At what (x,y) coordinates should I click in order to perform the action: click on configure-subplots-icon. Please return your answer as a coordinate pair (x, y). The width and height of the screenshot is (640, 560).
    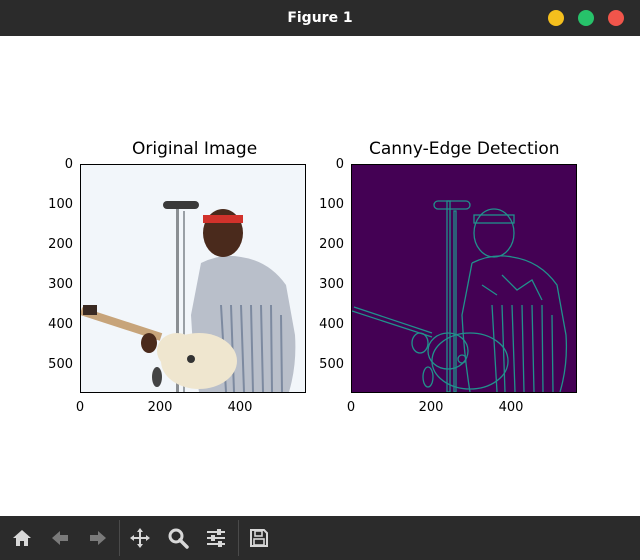
    Looking at the image, I should click on (216, 538).